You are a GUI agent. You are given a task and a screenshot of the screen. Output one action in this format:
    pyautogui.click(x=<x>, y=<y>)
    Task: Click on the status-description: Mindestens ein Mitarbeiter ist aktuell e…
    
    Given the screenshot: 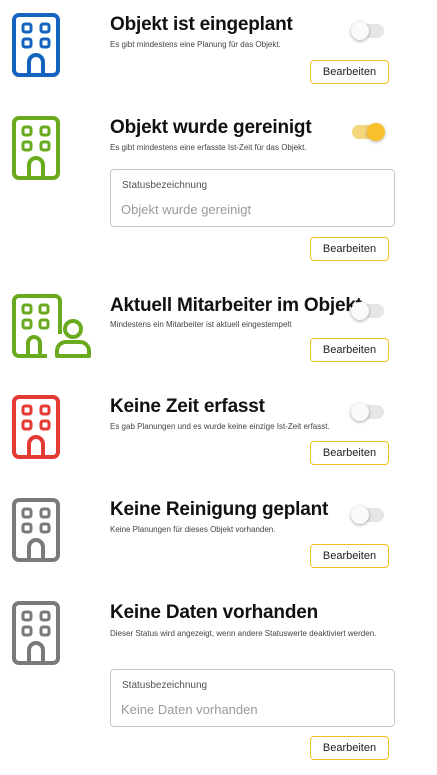 What is the action you would take?
    pyautogui.click(x=201, y=324)
    